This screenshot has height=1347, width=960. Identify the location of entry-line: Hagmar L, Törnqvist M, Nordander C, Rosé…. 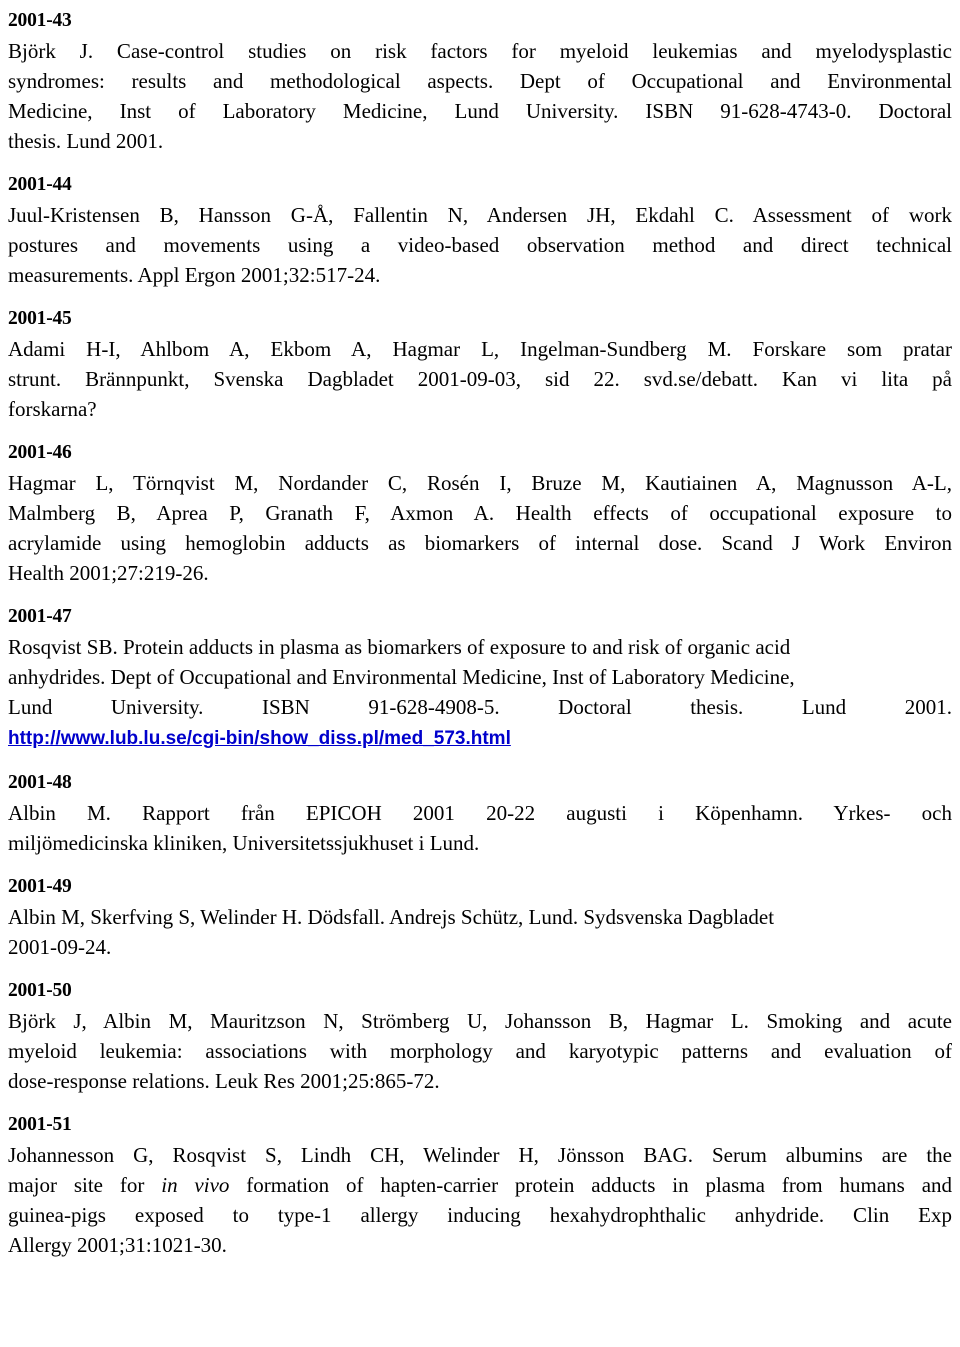
(480, 483).